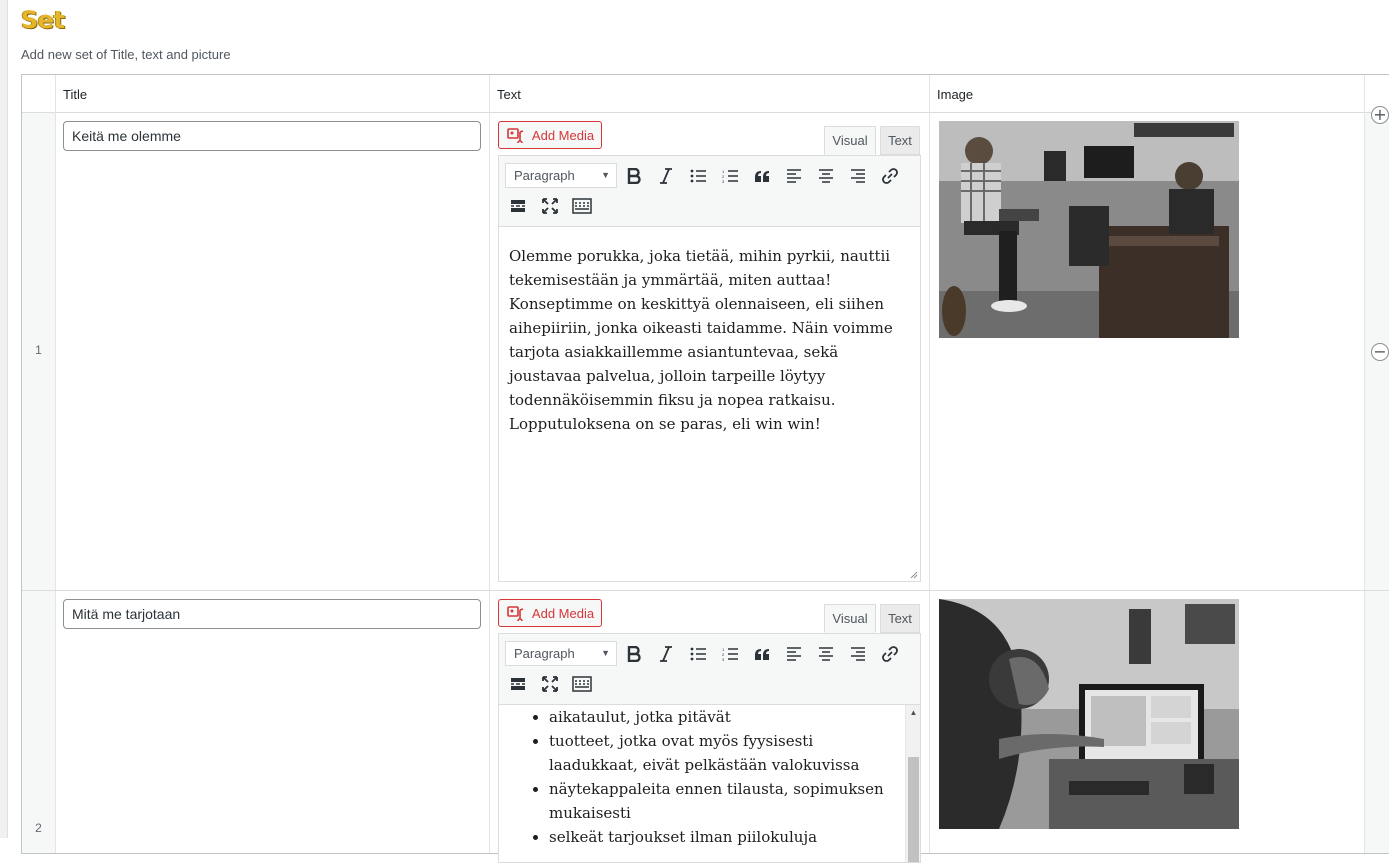 The height and width of the screenshot is (863, 1389). I want to click on list-item: selkeät tarjoukset ilman piilokuluja, so click(722, 837).